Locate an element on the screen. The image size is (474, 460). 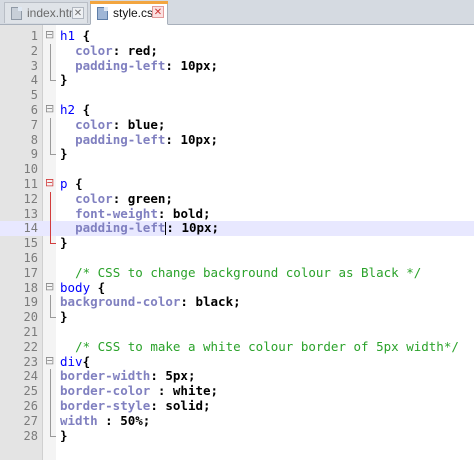
line-number: 1 is located at coordinates (34, 36).